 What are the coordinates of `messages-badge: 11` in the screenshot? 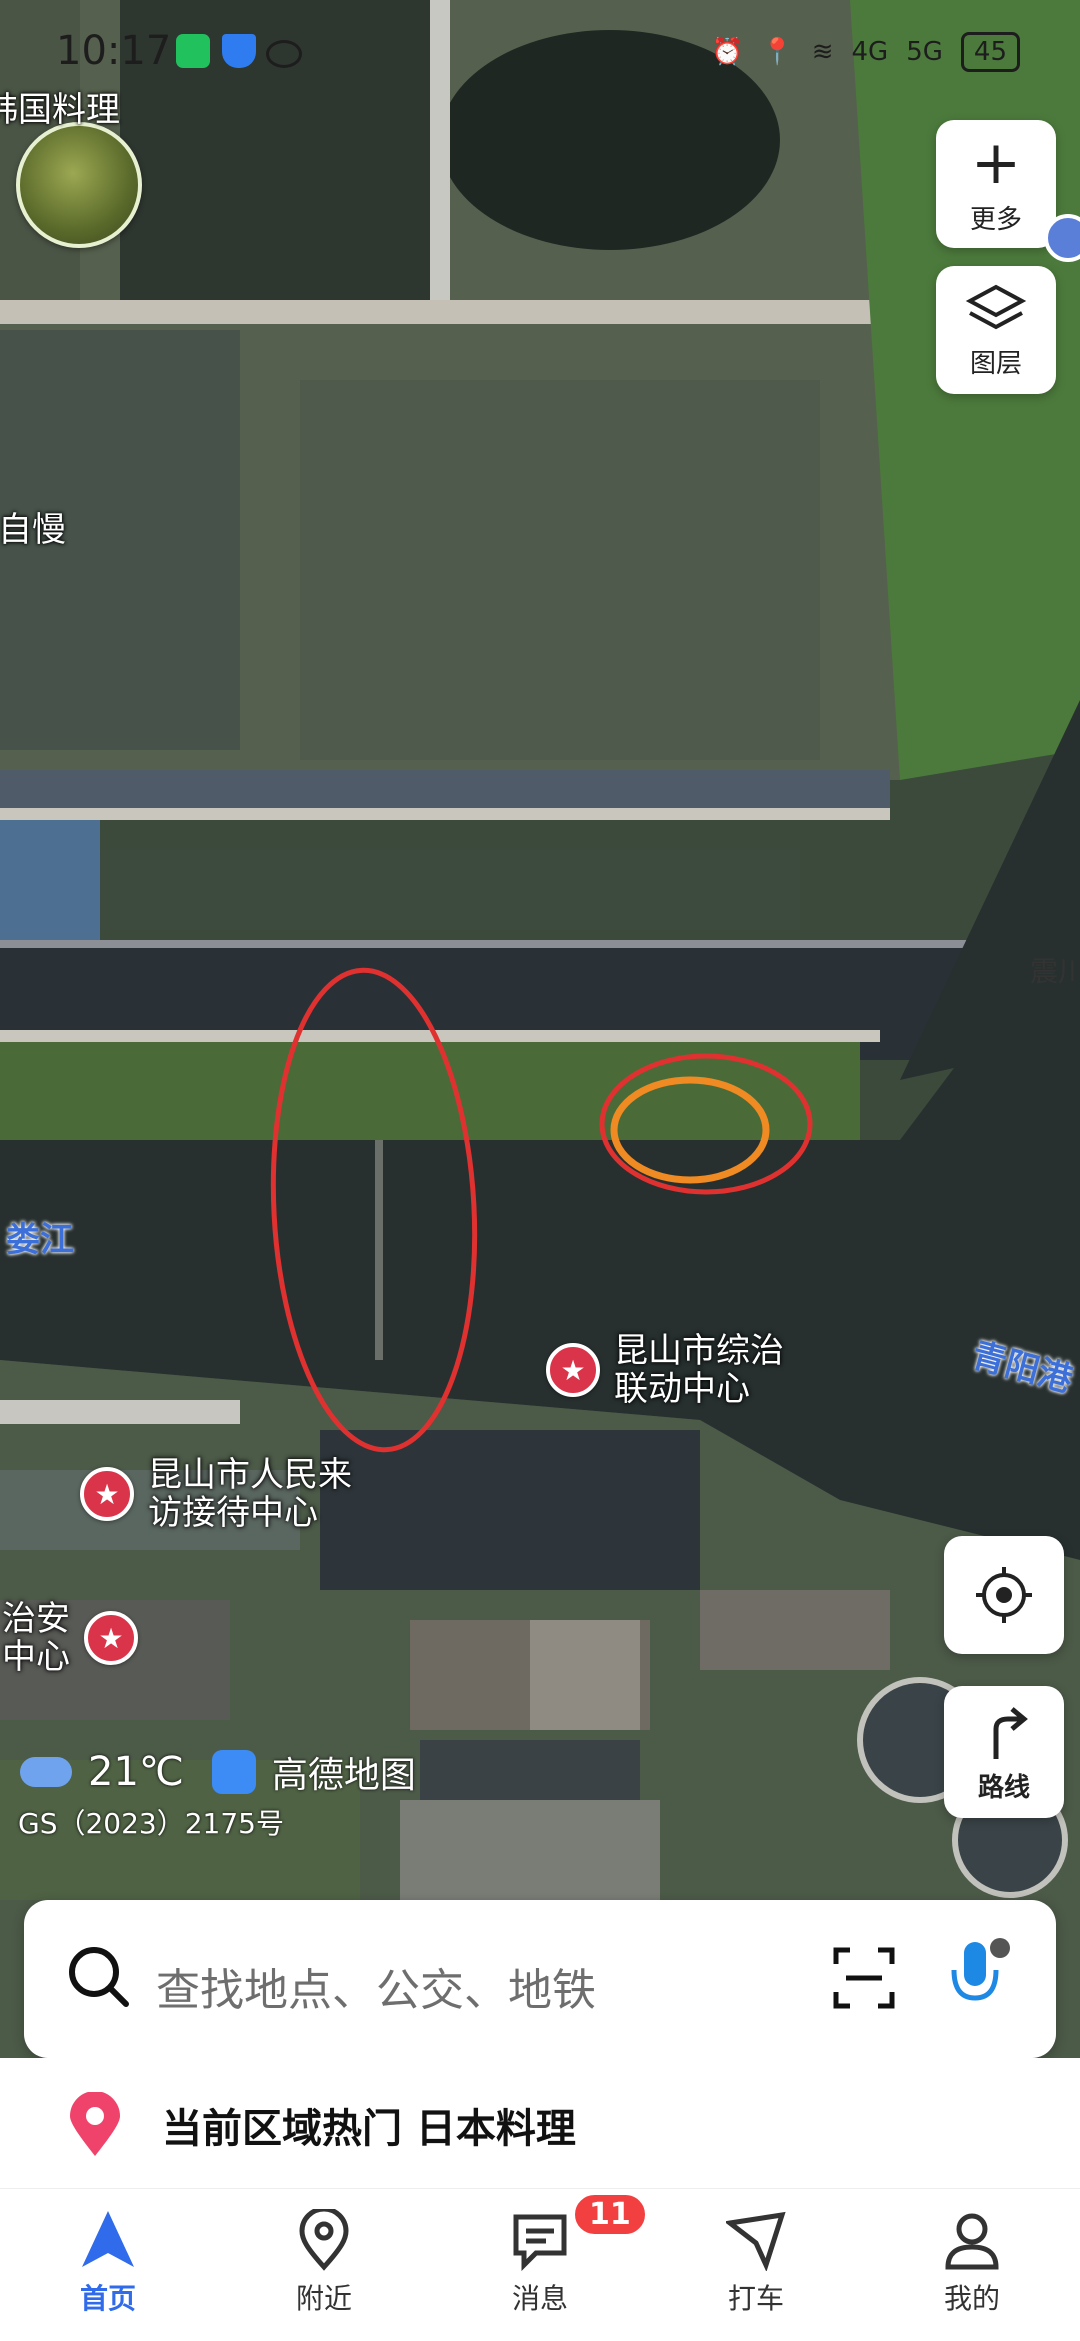 It's located at (610, 2214).